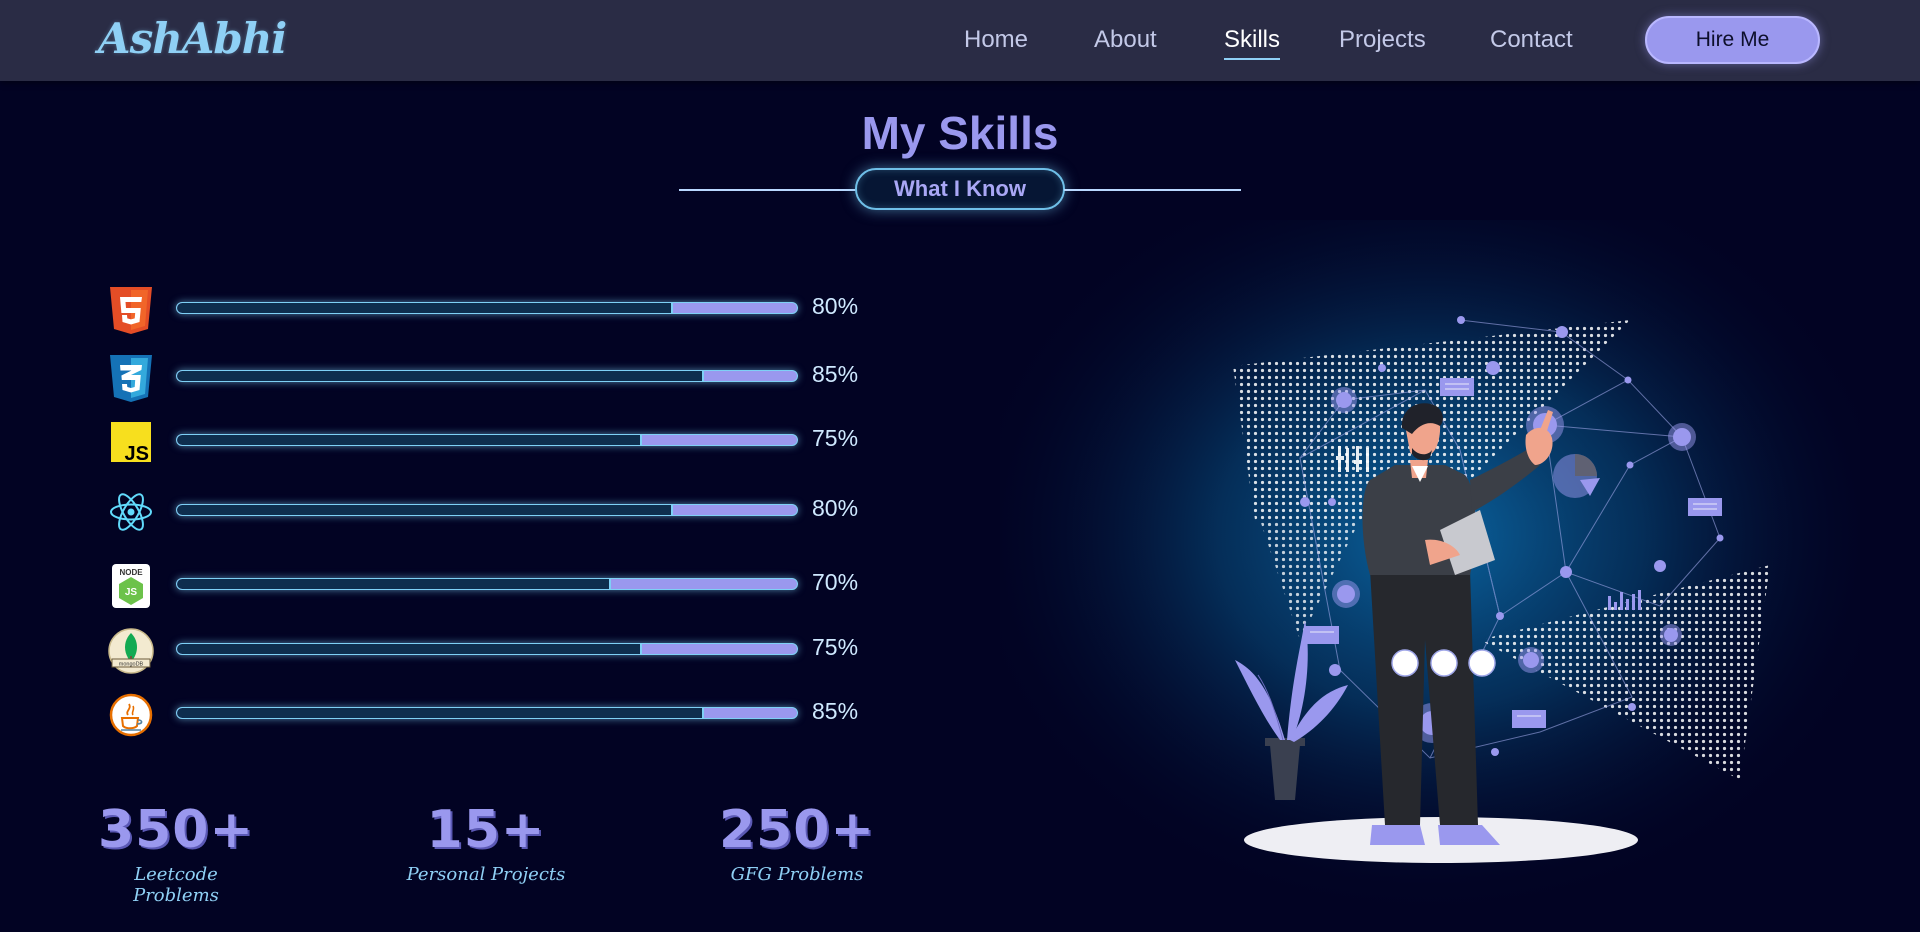 This screenshot has height=932, width=1920. What do you see at coordinates (131, 665) in the screenshot?
I see `svg-text: mongoDB` at bounding box center [131, 665].